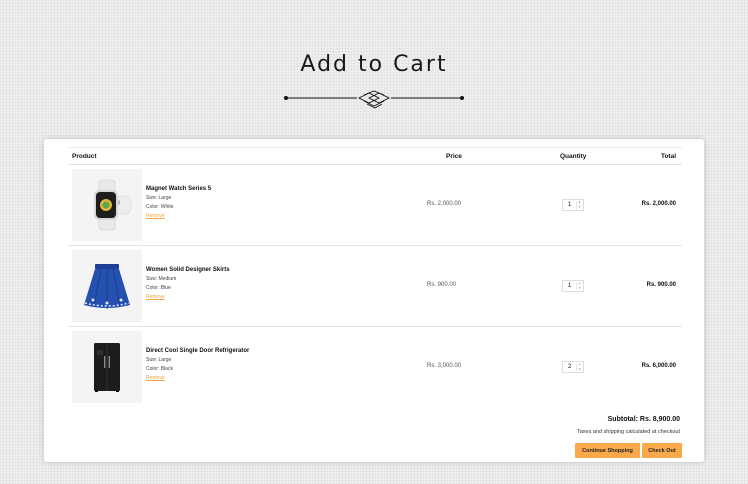  Describe the element at coordinates (158, 288) in the screenshot. I see `product-color: Color: Blue` at that location.